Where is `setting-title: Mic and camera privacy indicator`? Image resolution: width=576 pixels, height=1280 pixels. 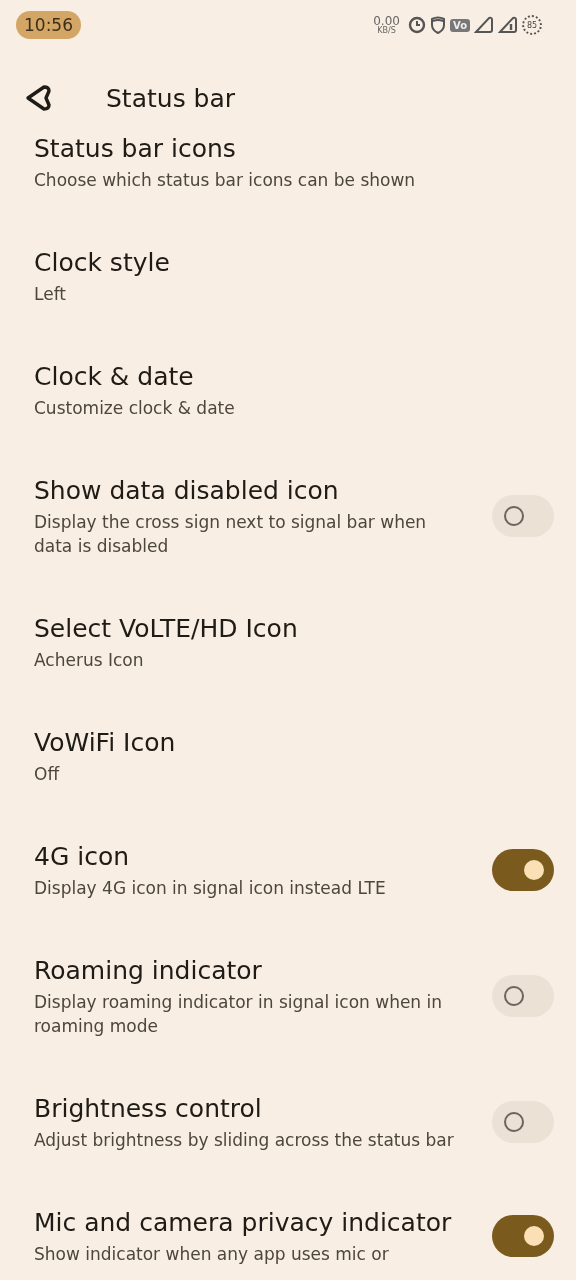
setting-title: Mic and camera privacy indicator is located at coordinates (243, 1223).